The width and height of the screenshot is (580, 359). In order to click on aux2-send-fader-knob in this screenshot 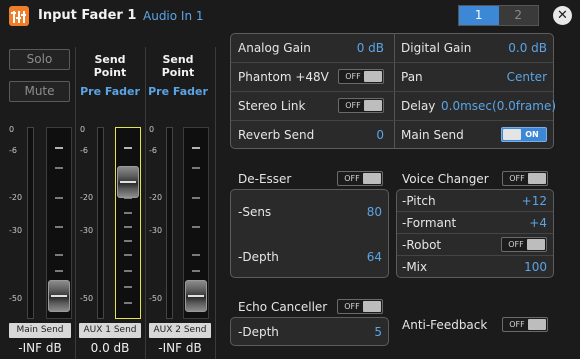, I will do `click(196, 296)`.